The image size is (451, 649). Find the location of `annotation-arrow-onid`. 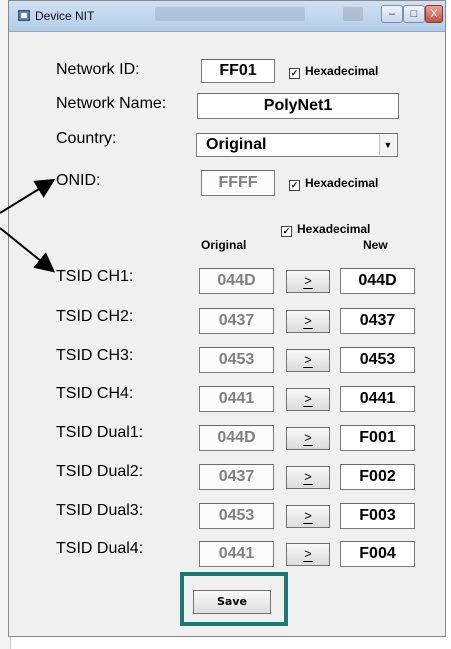

annotation-arrow-onid is located at coordinates (28, 196).